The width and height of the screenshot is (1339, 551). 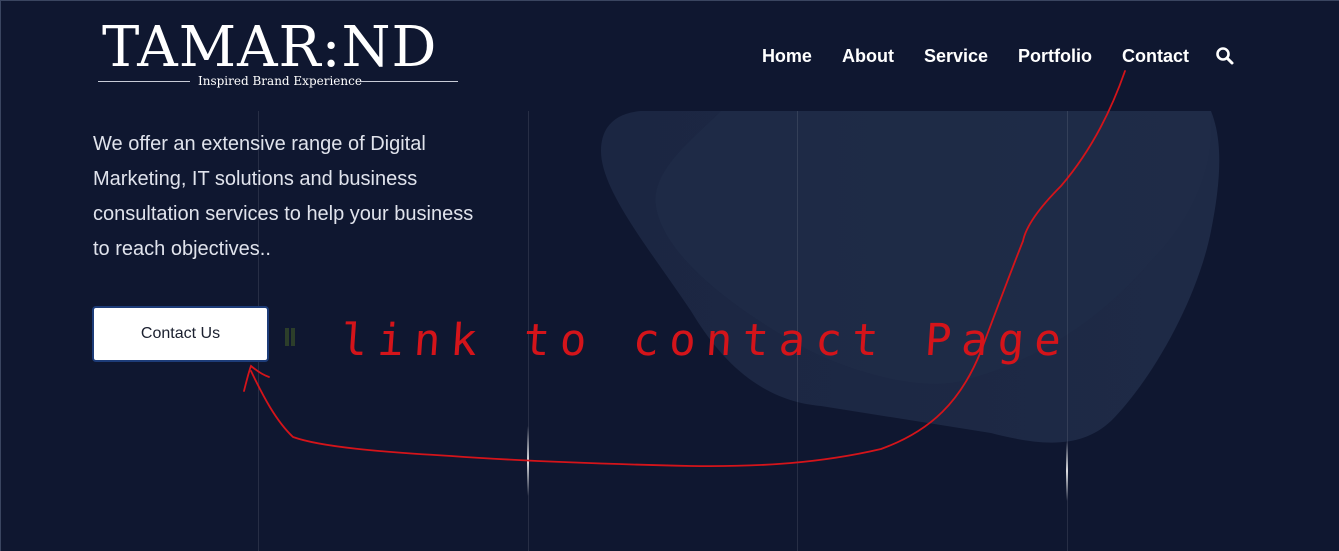 What do you see at coordinates (787, 56) in the screenshot?
I see `nav-home: Home` at bounding box center [787, 56].